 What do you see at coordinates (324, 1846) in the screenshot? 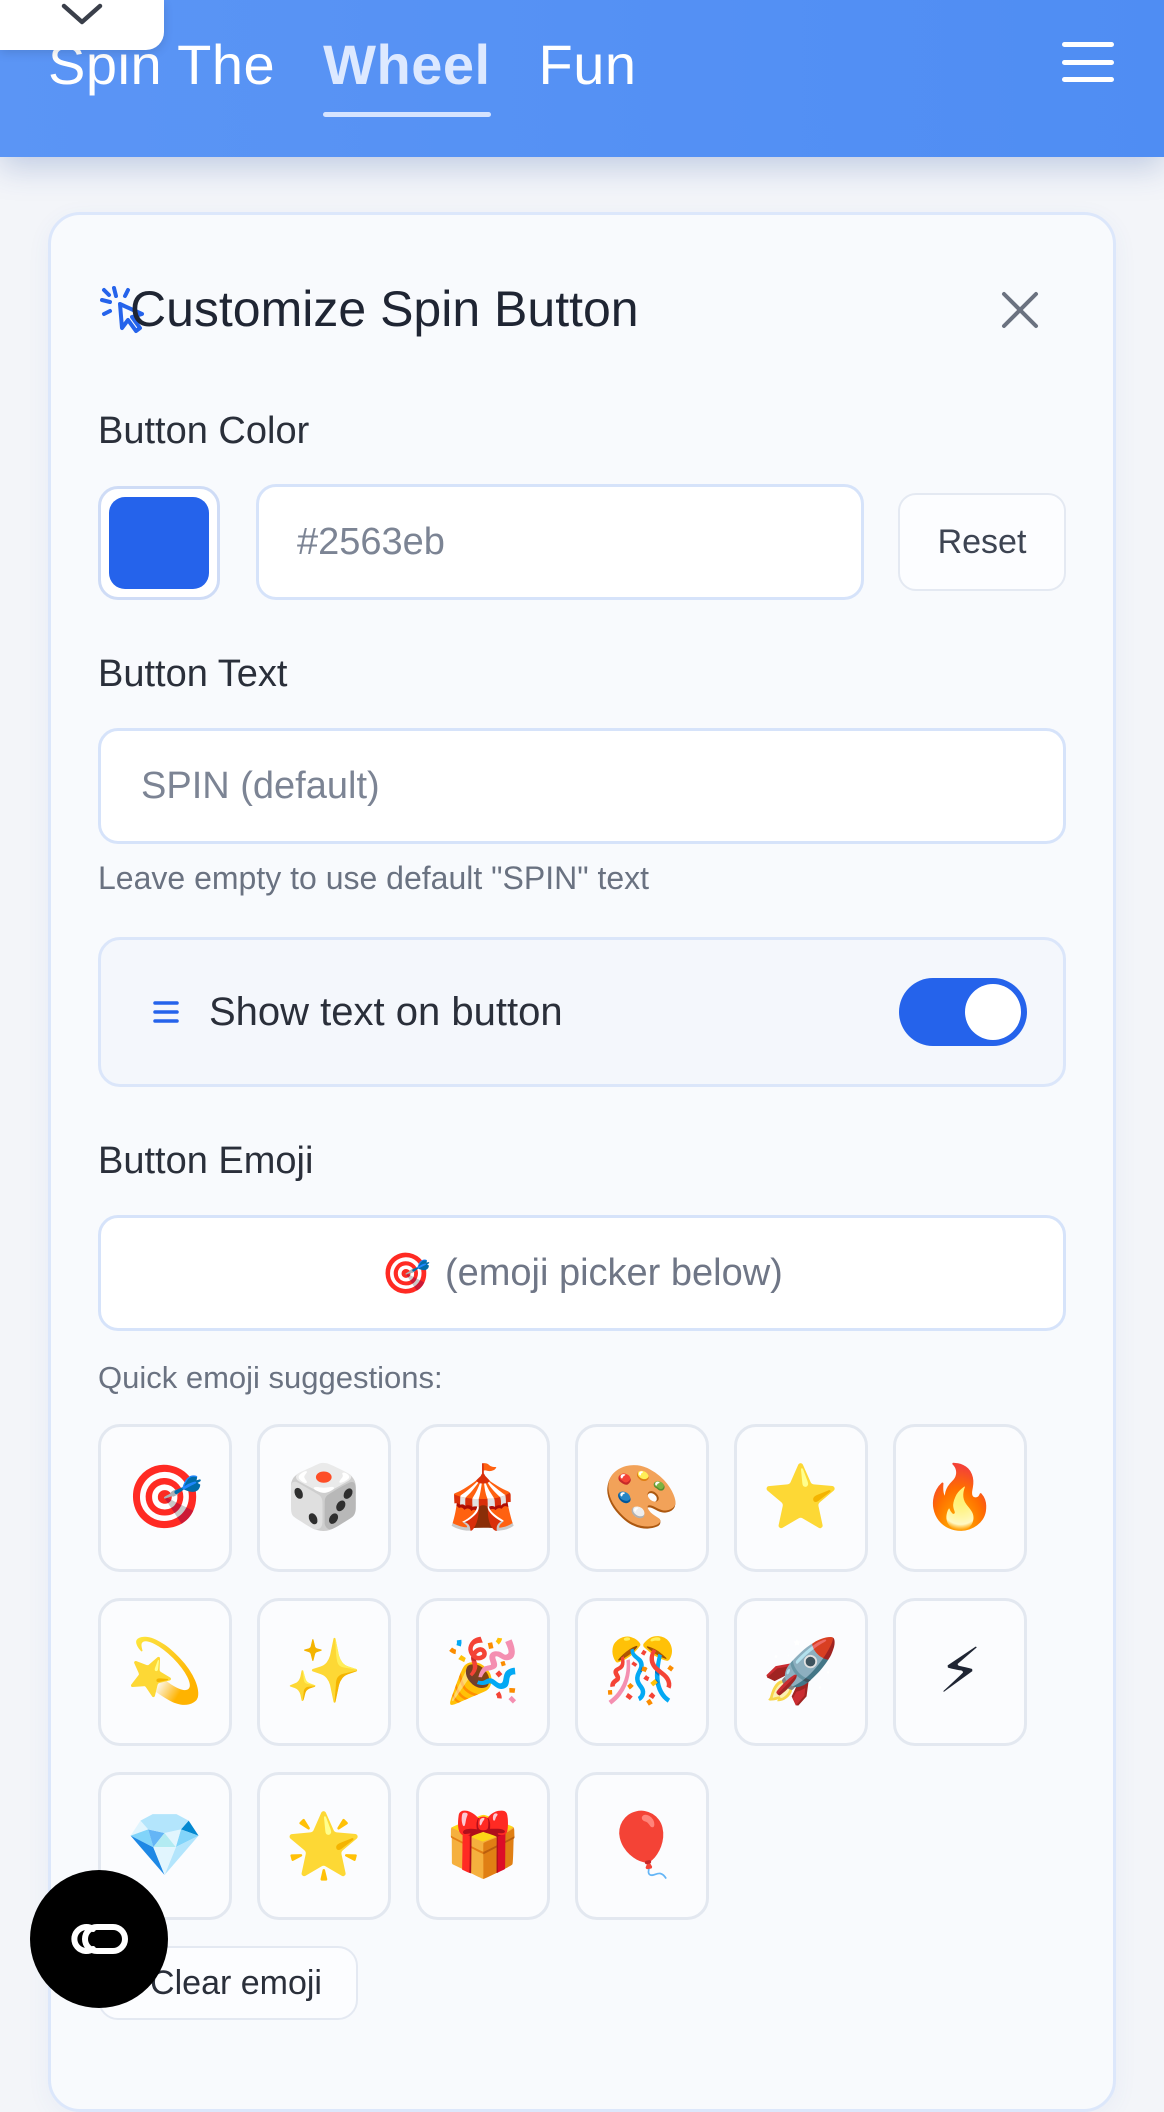
I see `emoji-suggestion-button: 🌟` at bounding box center [324, 1846].